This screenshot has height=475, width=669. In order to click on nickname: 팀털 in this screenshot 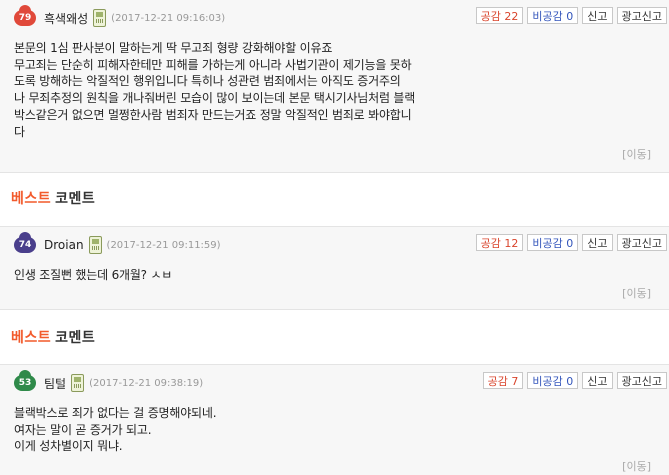, I will do `click(55, 383)`.